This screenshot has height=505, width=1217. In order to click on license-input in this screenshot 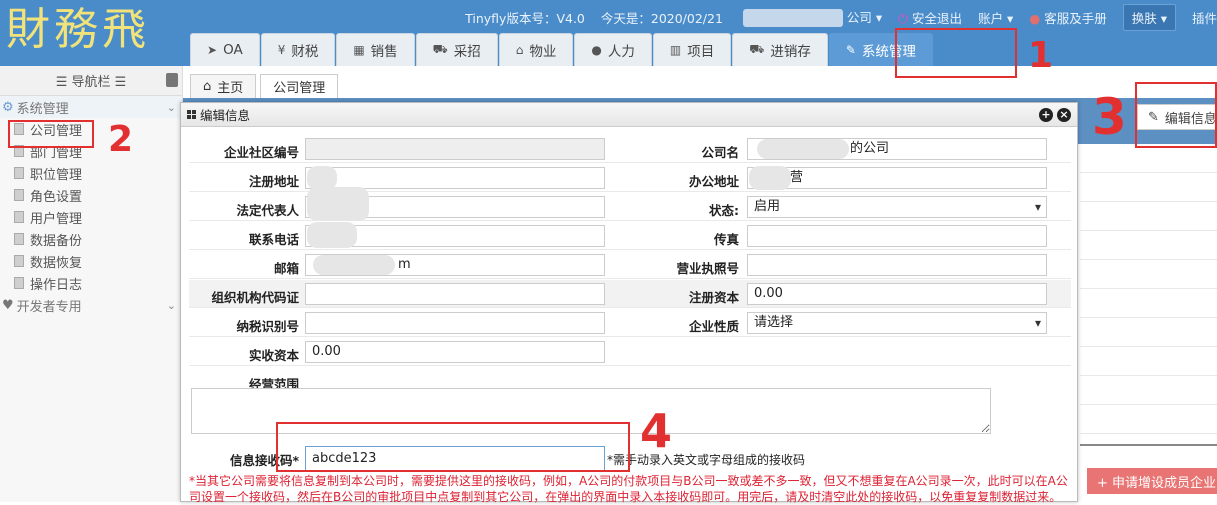, I will do `click(897, 265)`.